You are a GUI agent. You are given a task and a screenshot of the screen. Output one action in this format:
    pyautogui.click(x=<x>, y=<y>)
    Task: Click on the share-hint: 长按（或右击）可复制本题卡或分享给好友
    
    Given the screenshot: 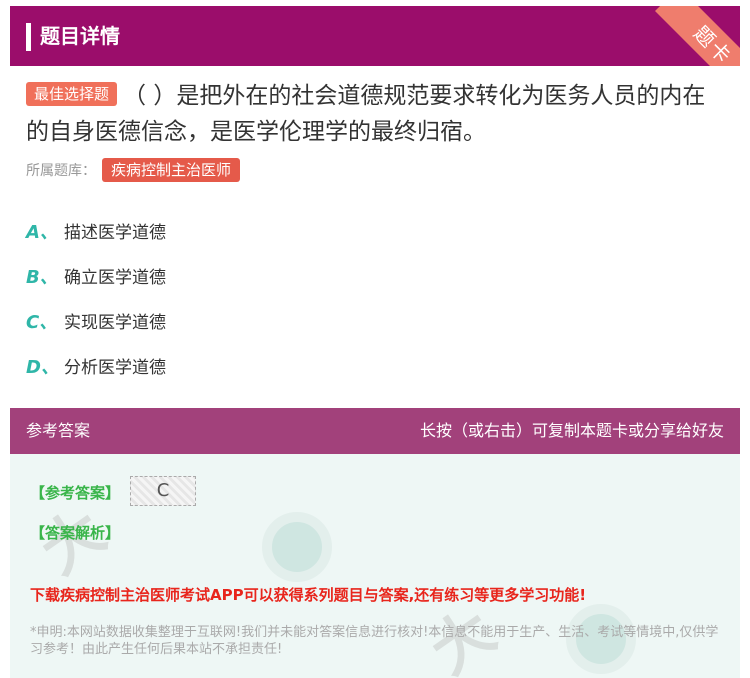 What is the action you would take?
    pyautogui.click(x=571, y=430)
    